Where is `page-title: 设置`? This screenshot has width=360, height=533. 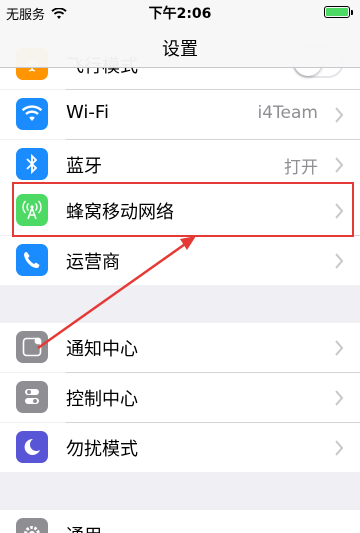
page-title: 设置 is located at coordinates (180, 49).